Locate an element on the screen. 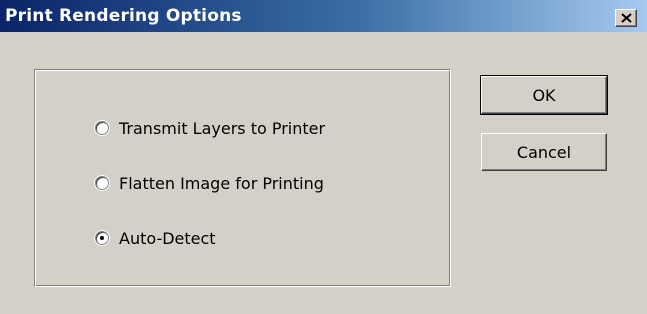 The height and width of the screenshot is (314, 647). close-button is located at coordinates (626, 18).